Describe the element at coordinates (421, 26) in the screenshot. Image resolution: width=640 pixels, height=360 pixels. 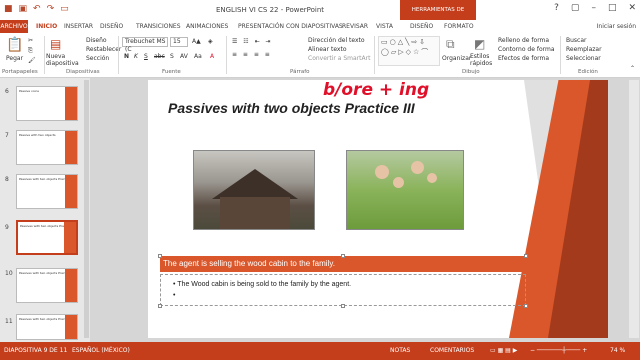
I see `tab-smartart-diseno: DISEÑO` at that location.